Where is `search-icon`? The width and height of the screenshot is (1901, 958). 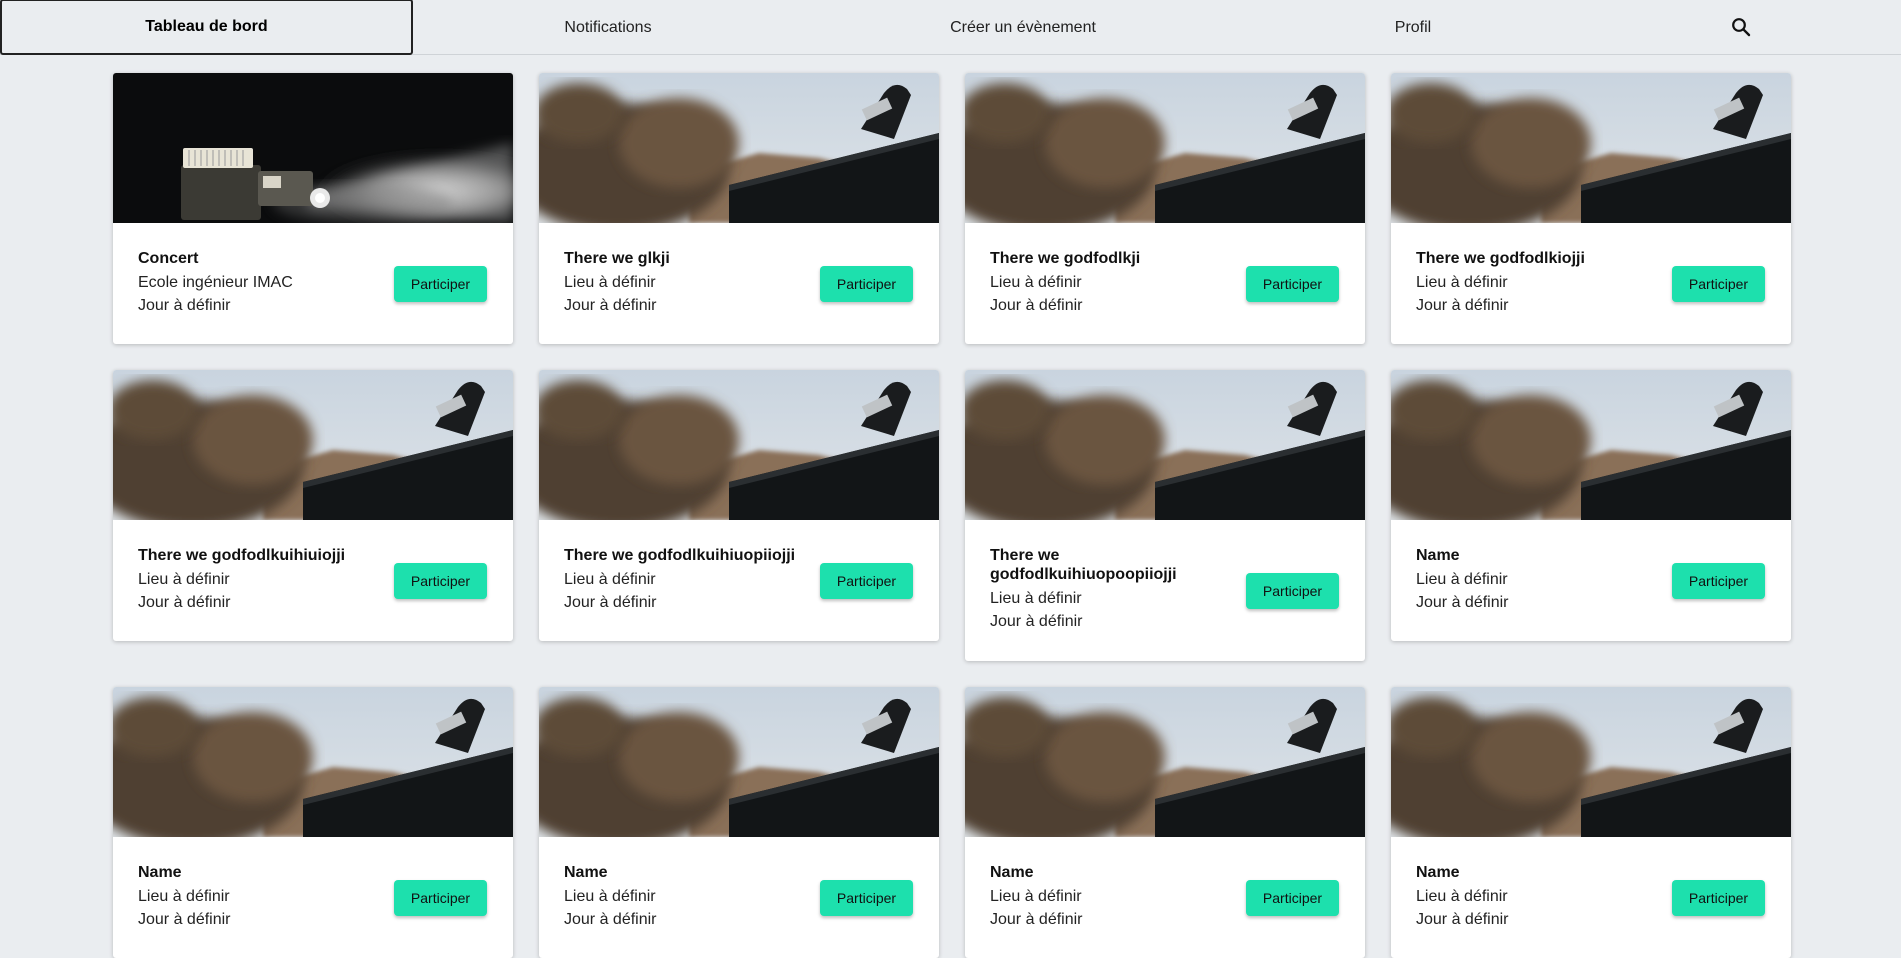
search-icon is located at coordinates (1741, 27).